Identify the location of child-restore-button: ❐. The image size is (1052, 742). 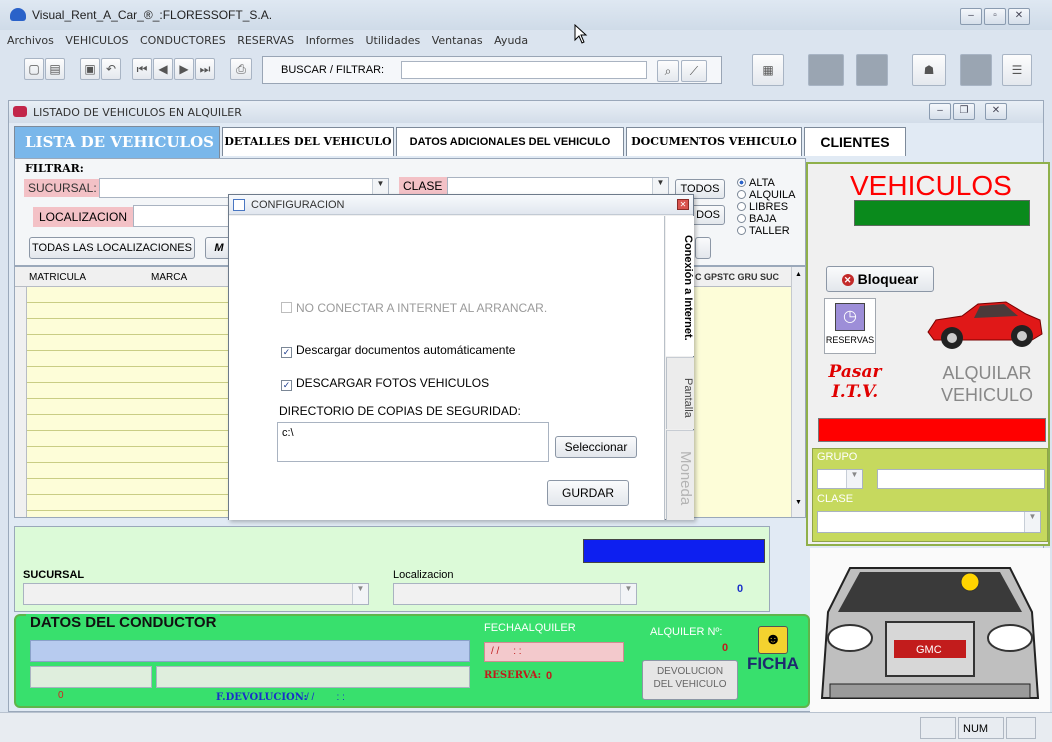
(964, 111).